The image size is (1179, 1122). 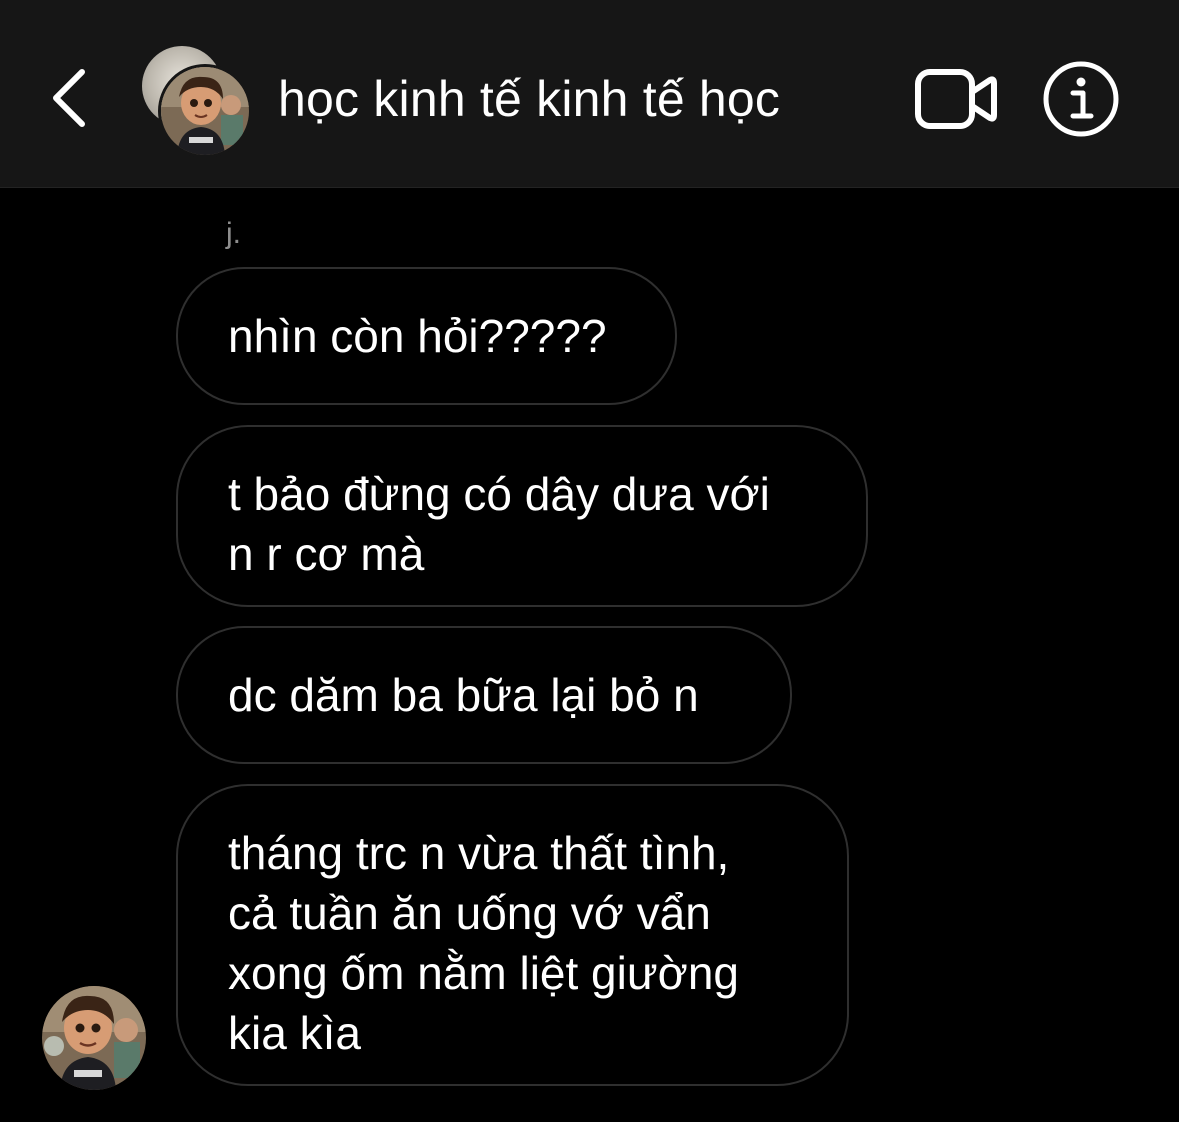 I want to click on message-text: t bảo đừng có dây dưa với, so click(x=499, y=494).